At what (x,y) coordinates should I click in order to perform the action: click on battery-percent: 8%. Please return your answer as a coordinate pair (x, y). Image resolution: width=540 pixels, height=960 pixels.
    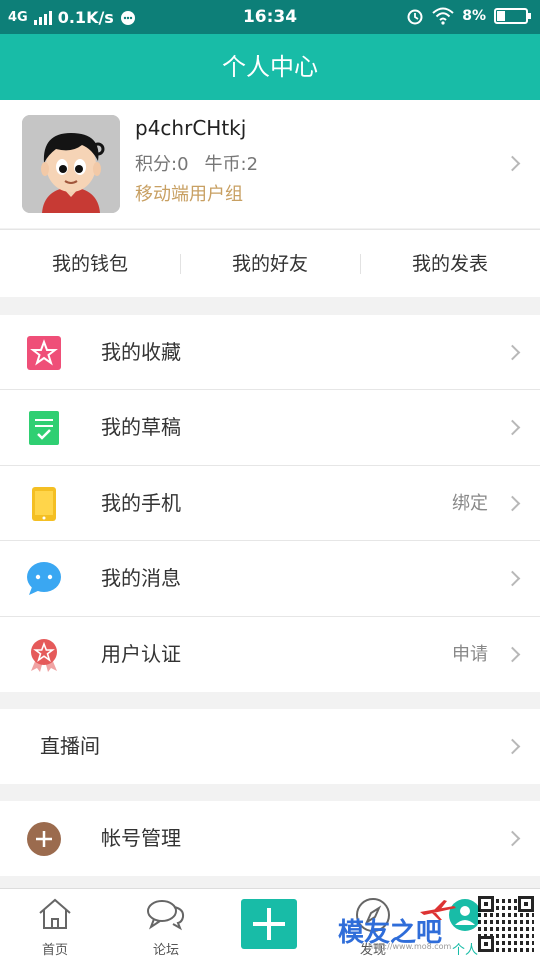
    Looking at the image, I should click on (474, 16).